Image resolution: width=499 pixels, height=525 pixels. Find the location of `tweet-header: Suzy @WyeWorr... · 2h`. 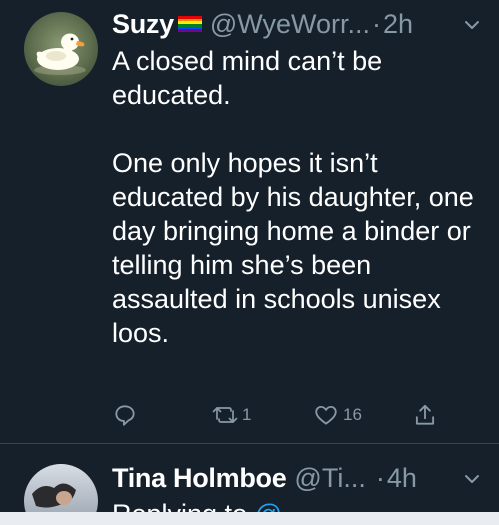

tweet-header: Suzy @WyeWorr... · 2h is located at coordinates (297, 24).